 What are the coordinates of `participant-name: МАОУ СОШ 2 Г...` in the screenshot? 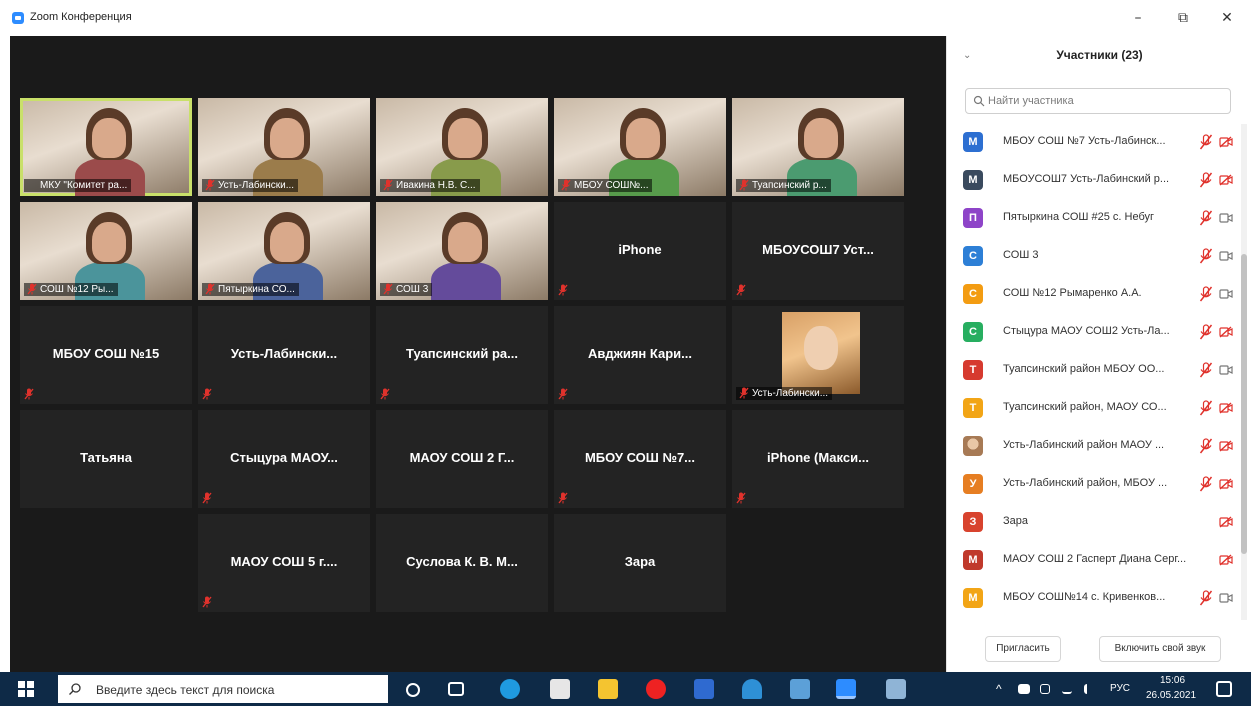 It's located at (462, 457).